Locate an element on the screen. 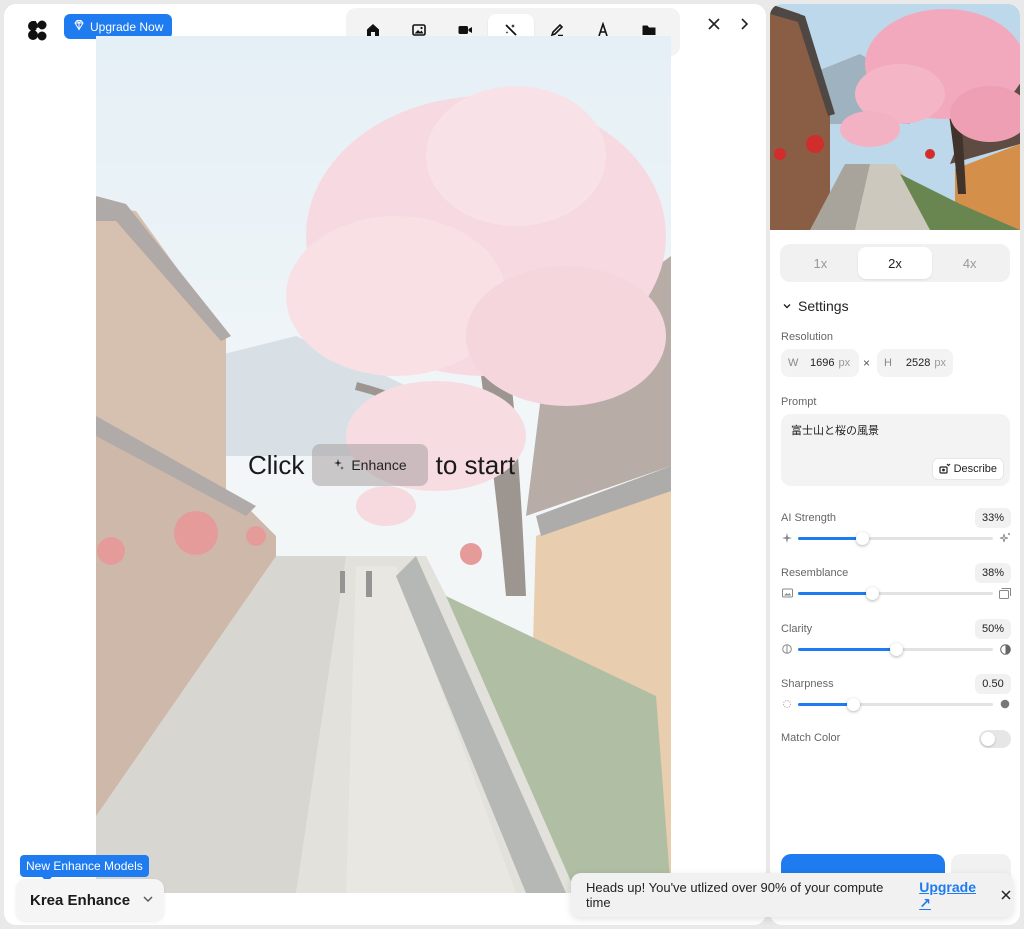 The image size is (1024, 929). model-selector-label: Krea Enhance is located at coordinates (80, 900).